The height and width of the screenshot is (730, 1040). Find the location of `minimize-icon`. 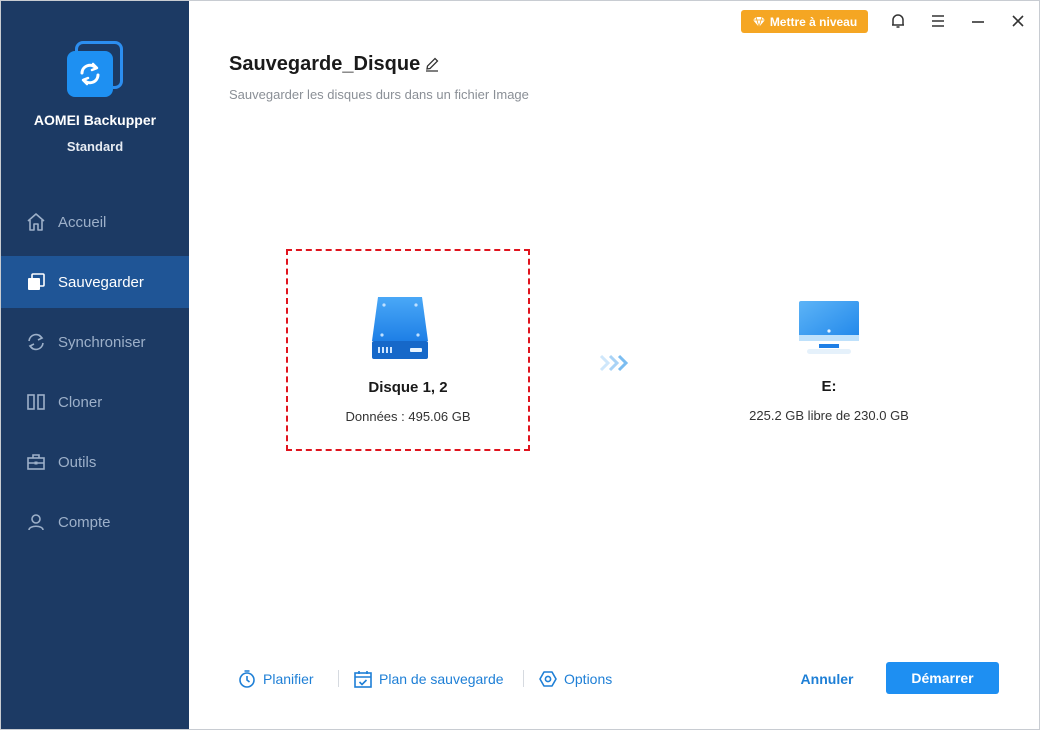

minimize-icon is located at coordinates (978, 21).